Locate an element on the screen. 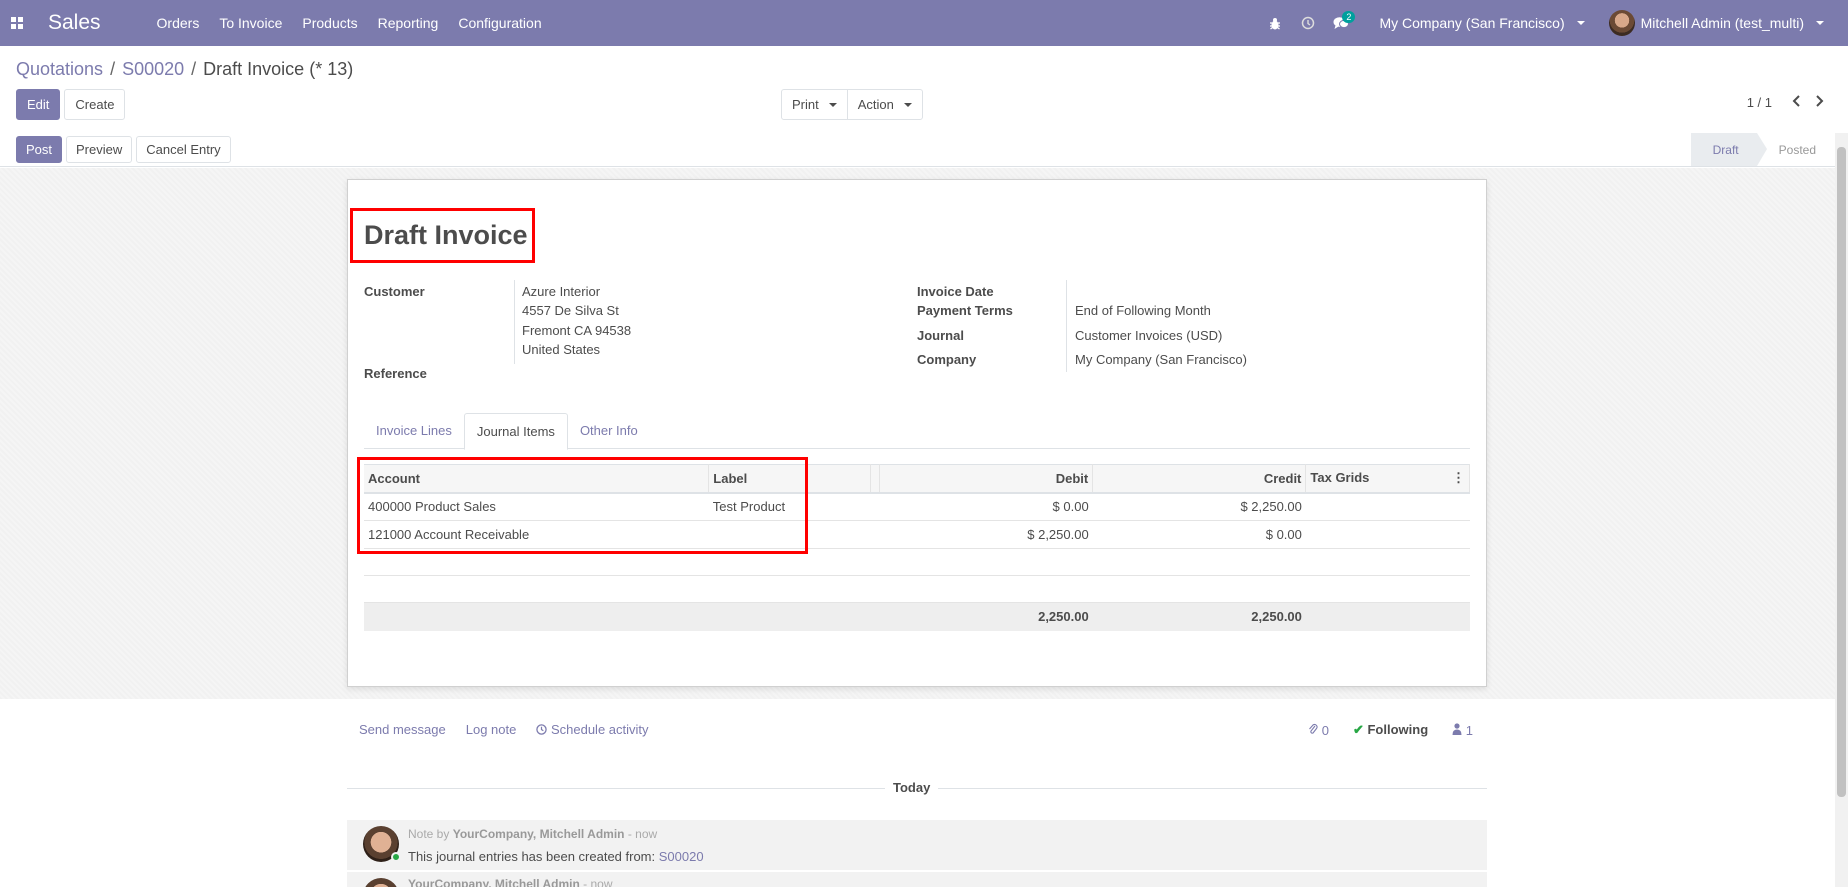  highlight-box-title is located at coordinates (442, 235).